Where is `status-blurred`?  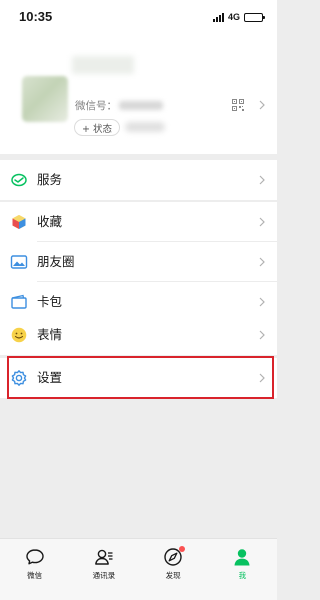
status-blurred is located at coordinates (145, 127).